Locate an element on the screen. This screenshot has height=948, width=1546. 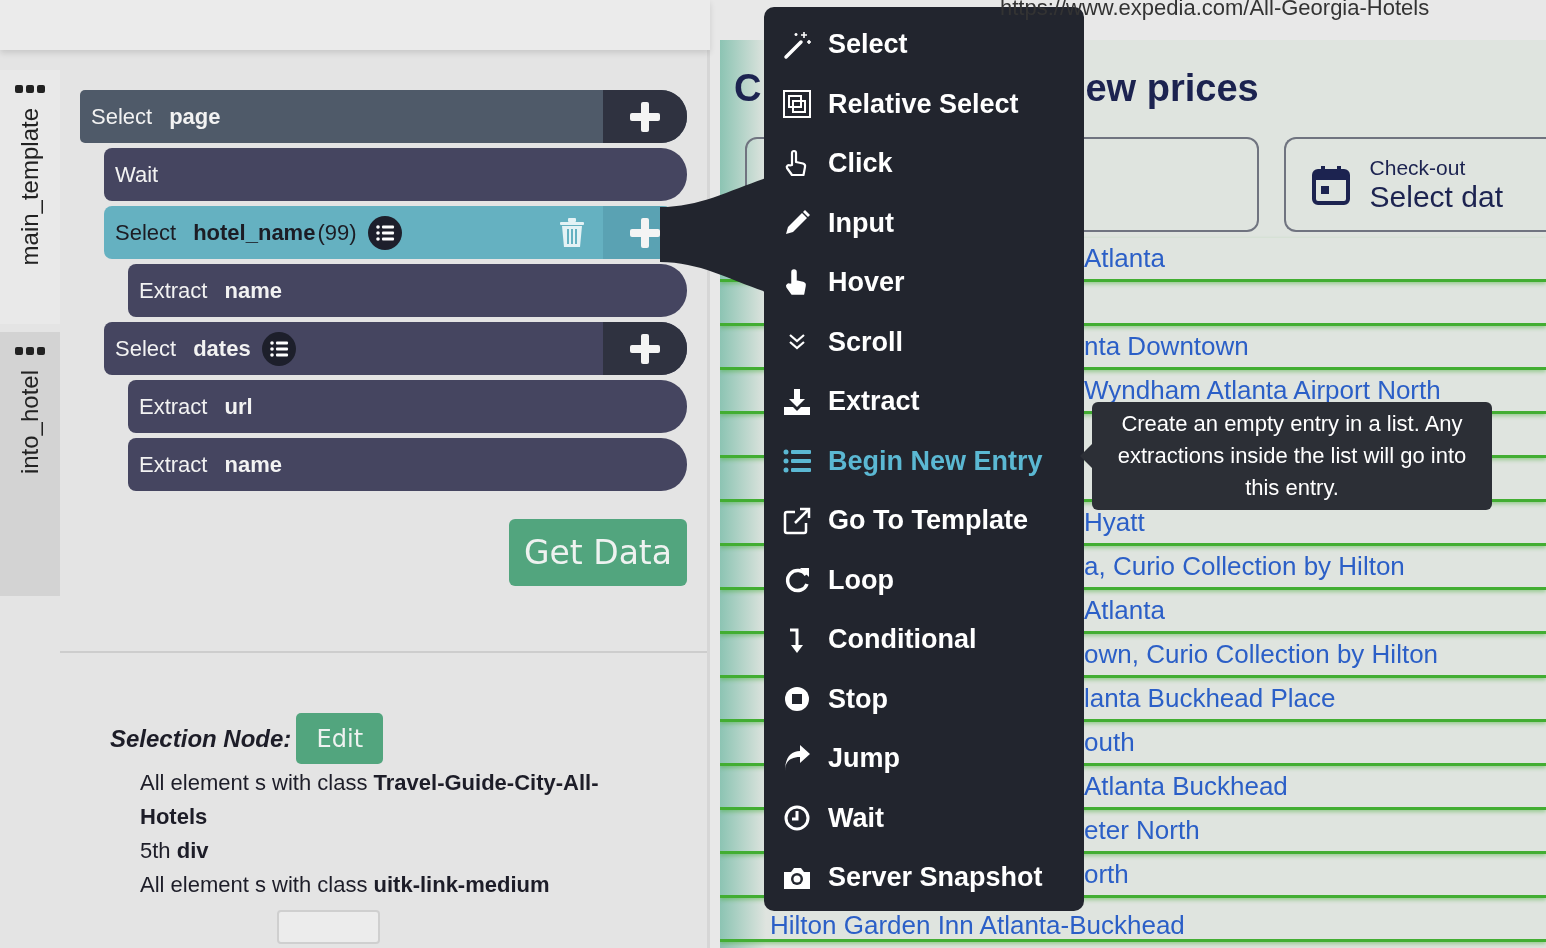
hotel-link: a, Curio Collection by Hilton is located at coordinates (1244, 566).